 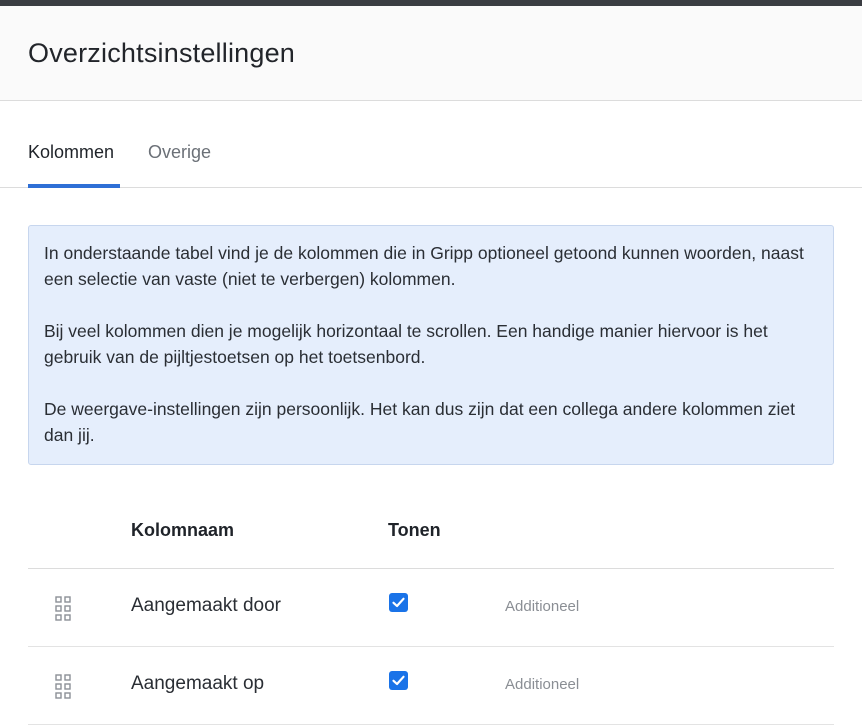 I want to click on table-header: Kolomnaam Tonen, so click(x=431, y=529).